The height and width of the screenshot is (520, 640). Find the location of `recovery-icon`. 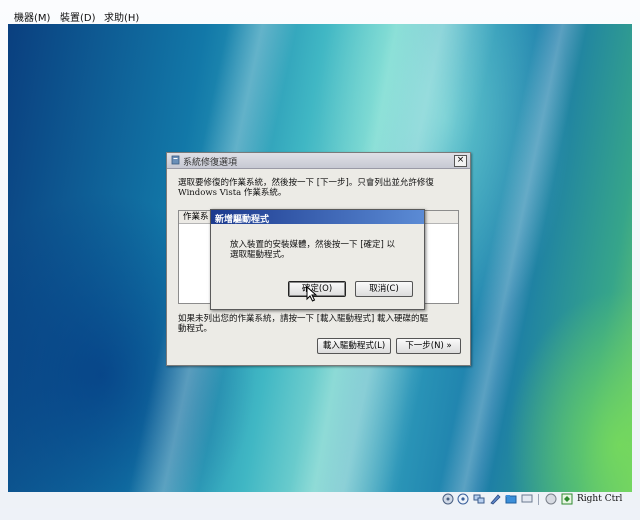

recovery-icon is located at coordinates (175, 160).